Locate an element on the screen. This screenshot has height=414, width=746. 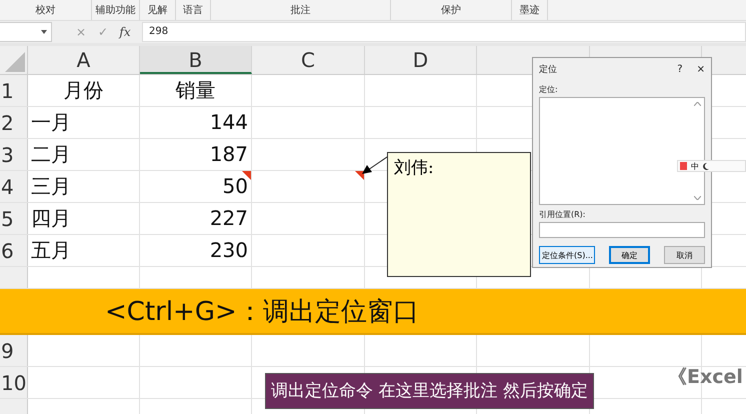
column-header: B is located at coordinates (196, 60).